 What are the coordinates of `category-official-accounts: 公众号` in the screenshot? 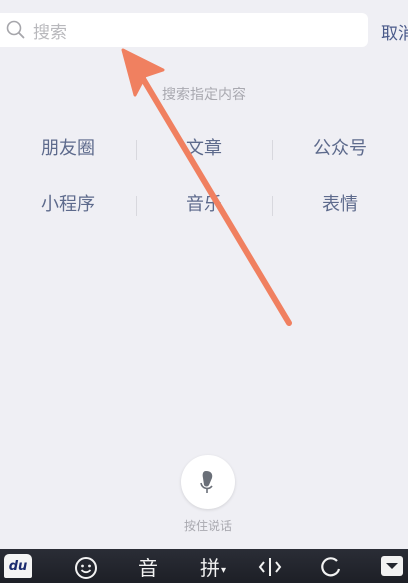 It's located at (340, 147).